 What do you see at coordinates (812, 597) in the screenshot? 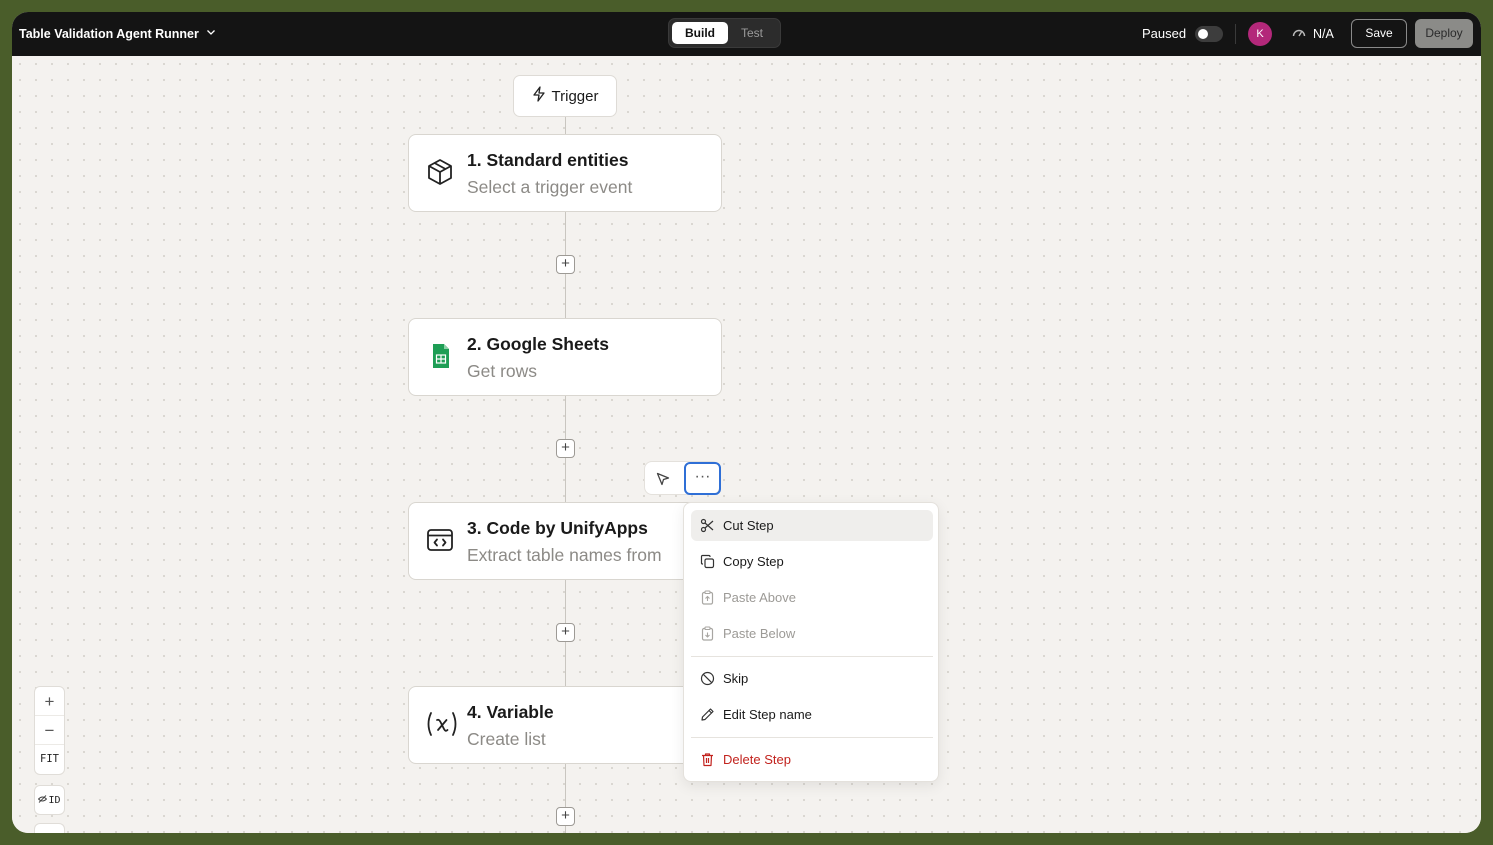
I see `menu-item-paste-above: Paste Above` at bounding box center [812, 597].